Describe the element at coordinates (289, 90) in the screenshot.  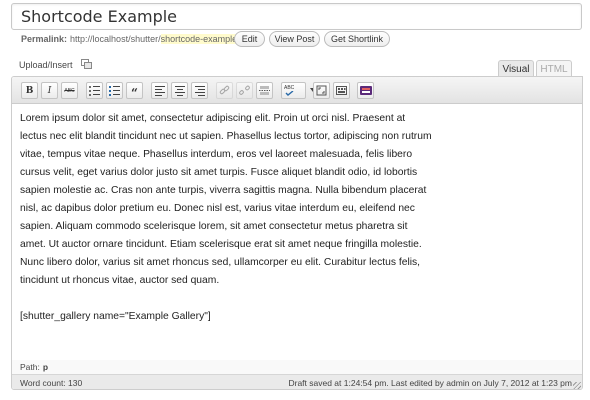
I see `spellcheck-icon: ABC` at that location.